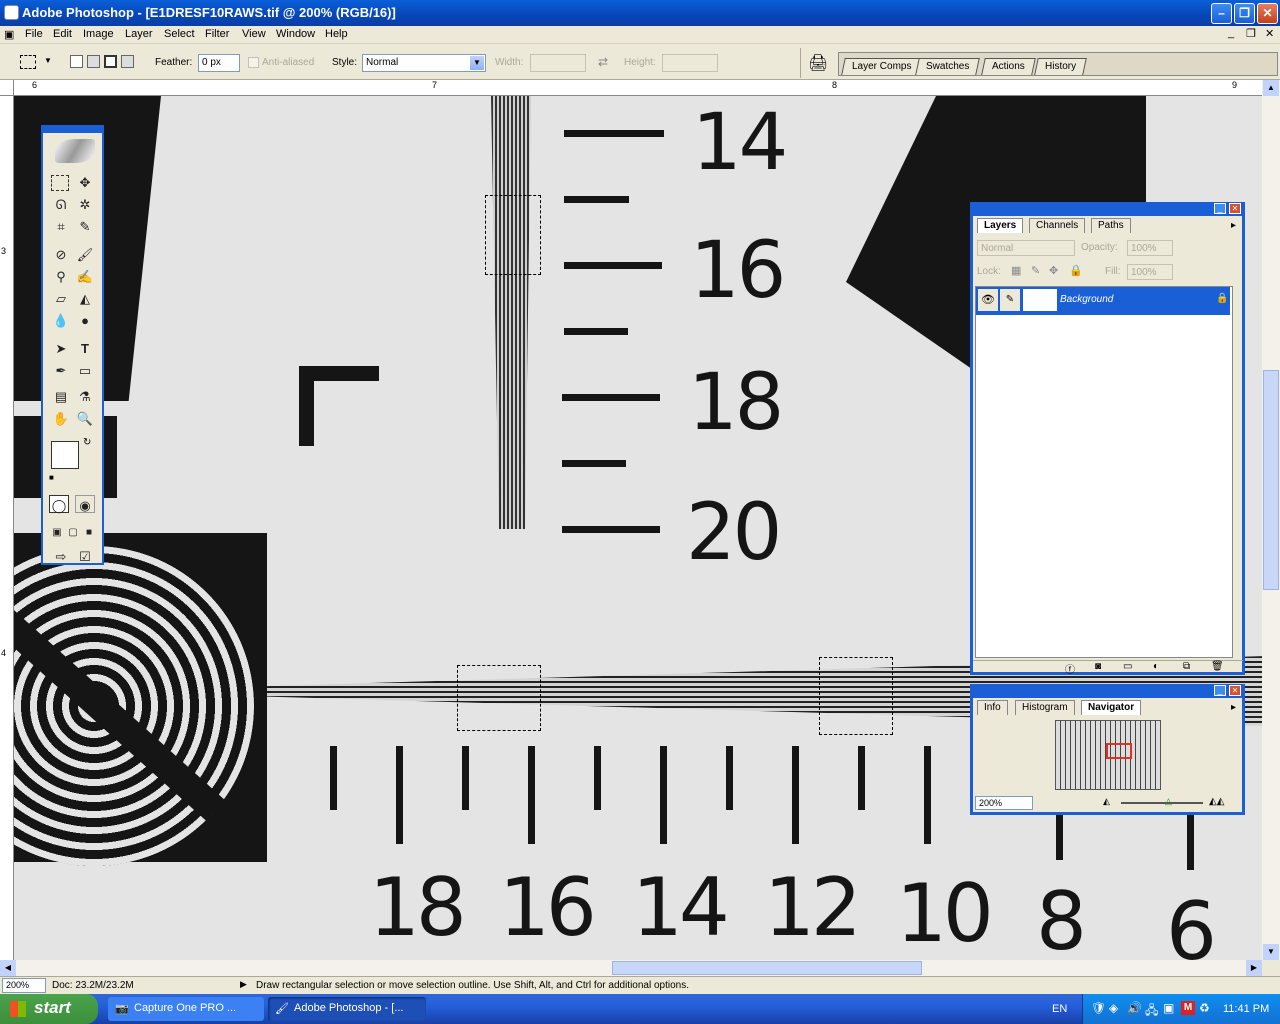 Image resolution: width=1280 pixels, height=1024 pixels. Describe the element at coordinates (1246, 1009) in the screenshot. I see `clock: 11:41 PM` at that location.